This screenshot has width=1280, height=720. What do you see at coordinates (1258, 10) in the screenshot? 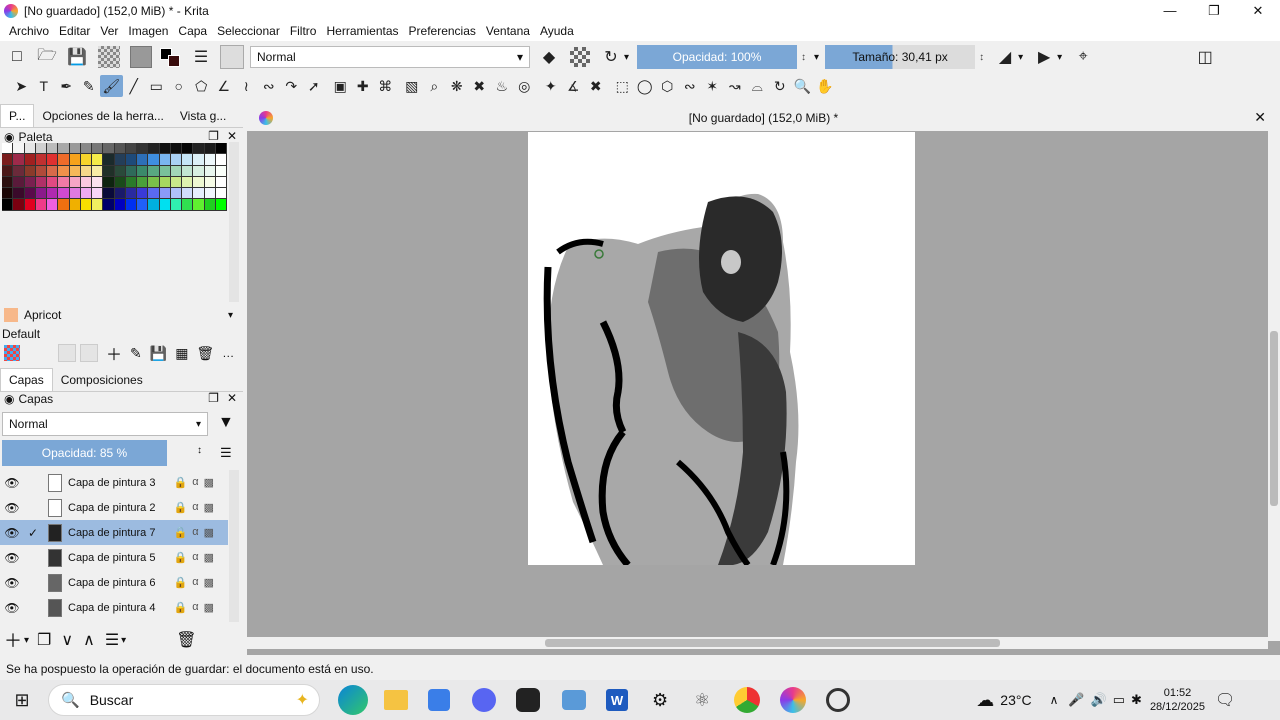
I see `close-button: ✕` at bounding box center [1258, 10].